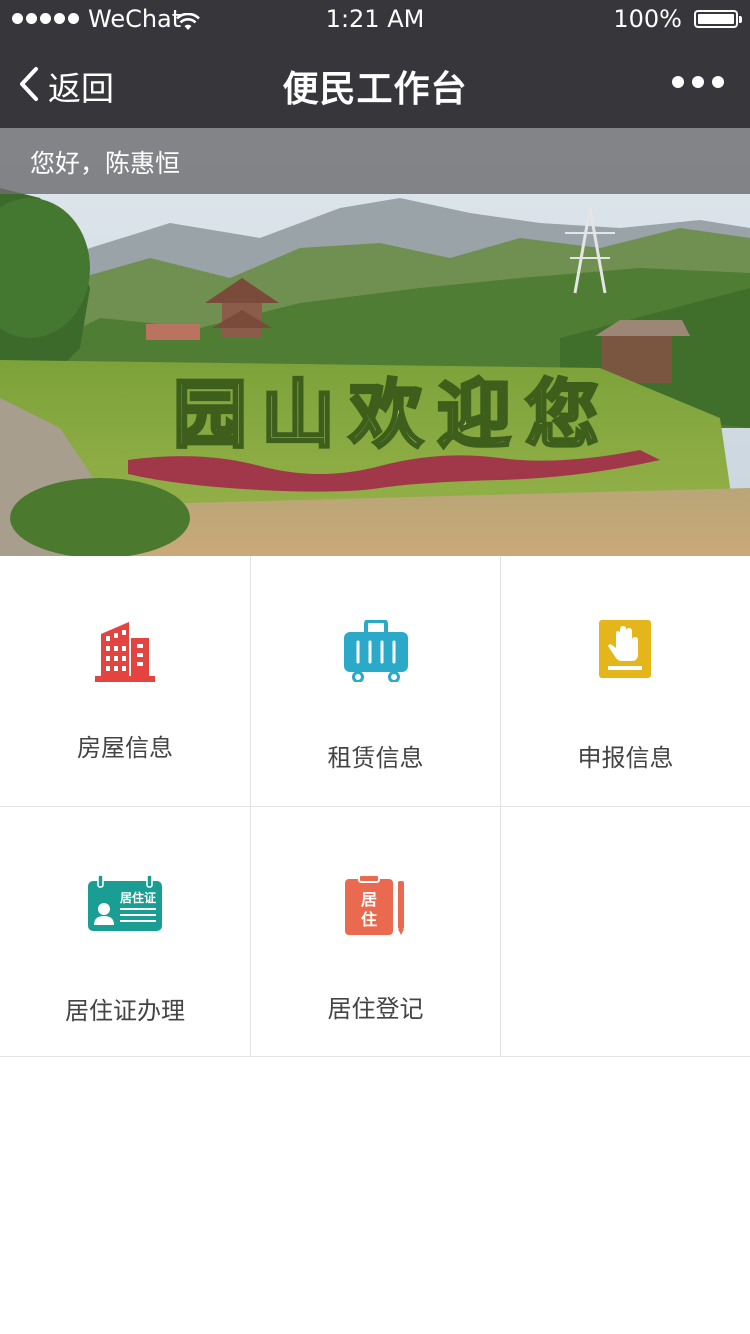 The image size is (750, 1334). What do you see at coordinates (718, 19) in the screenshot?
I see `battery-icon` at bounding box center [718, 19].